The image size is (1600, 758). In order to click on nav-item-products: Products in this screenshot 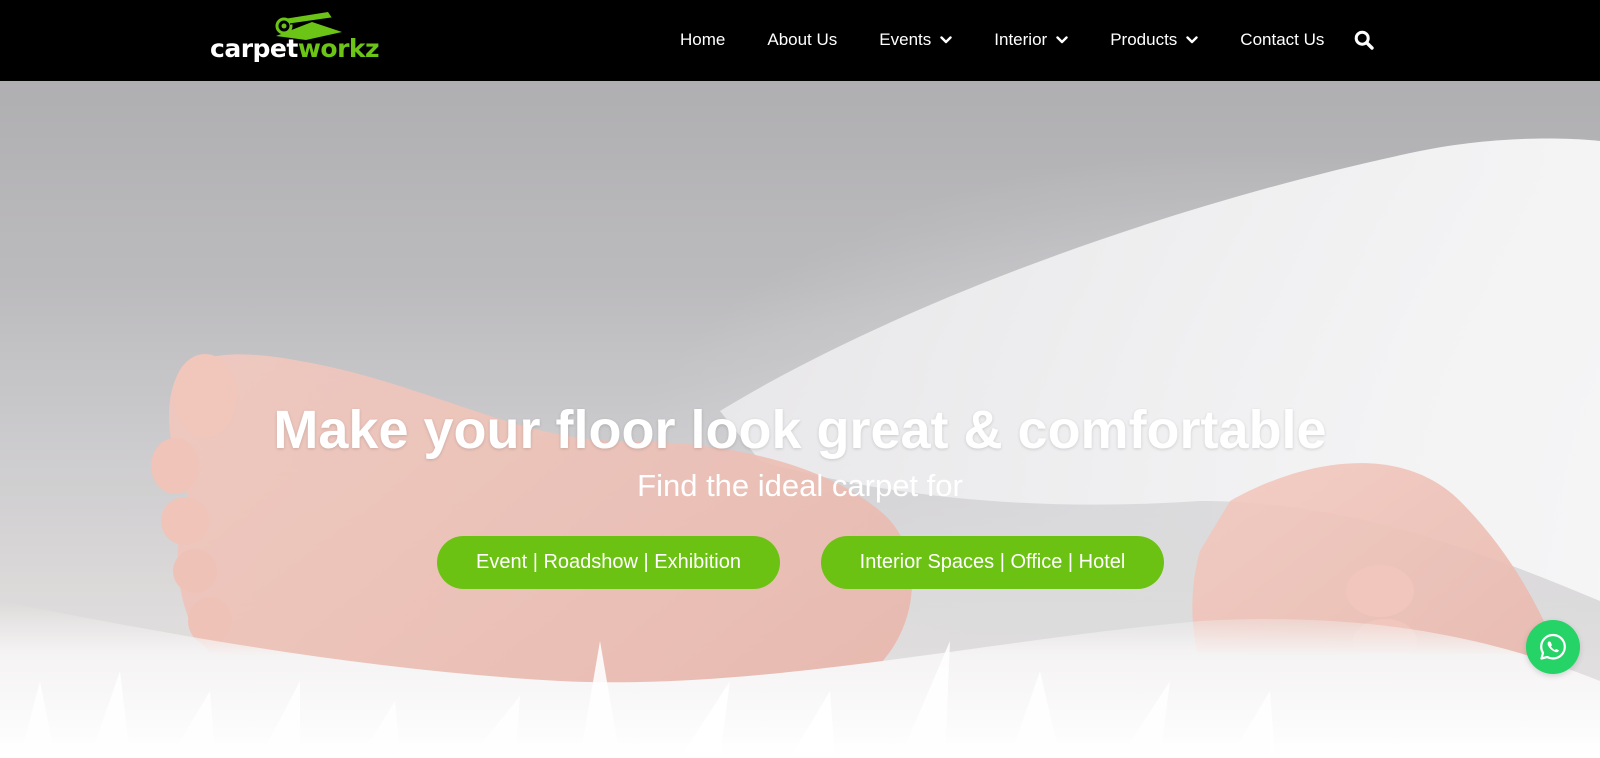, I will do `click(1154, 40)`.